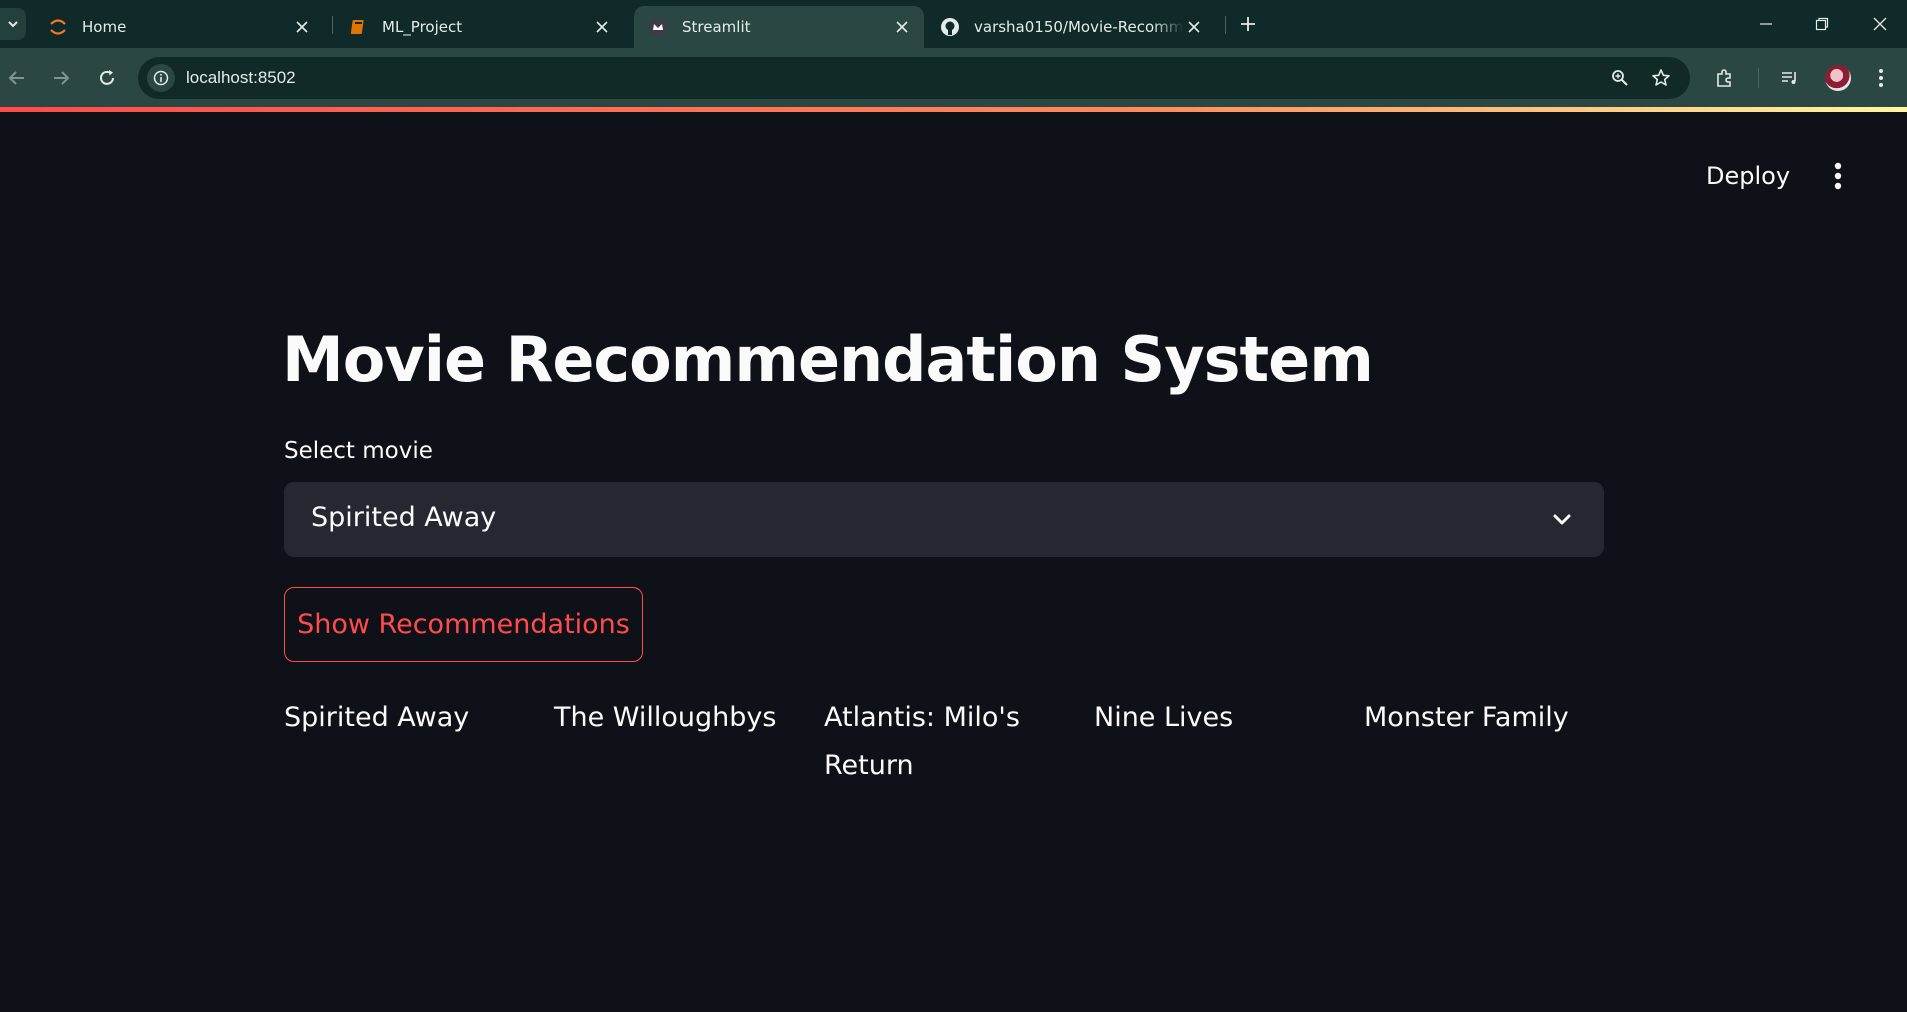  I want to click on streamlit-icon, so click(658, 27).